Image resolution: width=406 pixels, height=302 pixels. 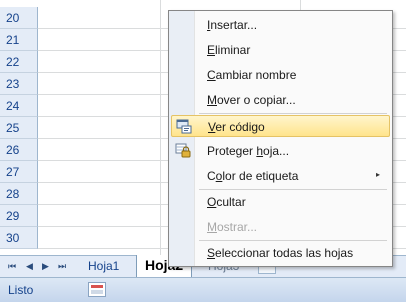 What do you see at coordinates (12, 266) in the screenshot?
I see `first-sheet-icon: ⏮` at bounding box center [12, 266].